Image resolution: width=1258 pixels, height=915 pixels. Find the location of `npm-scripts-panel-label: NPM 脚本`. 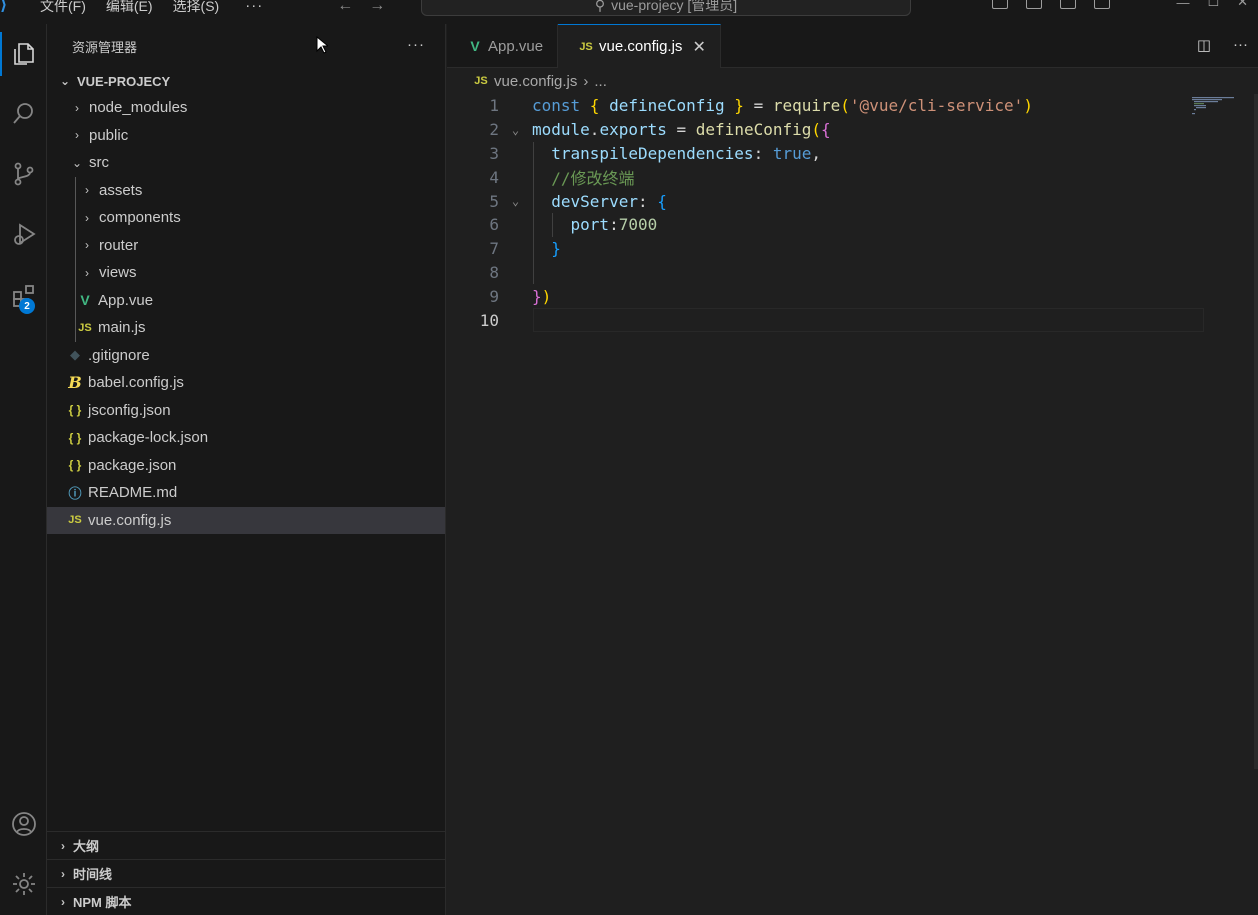

npm-scripts-panel-label: NPM 脚本 is located at coordinates (102, 902).